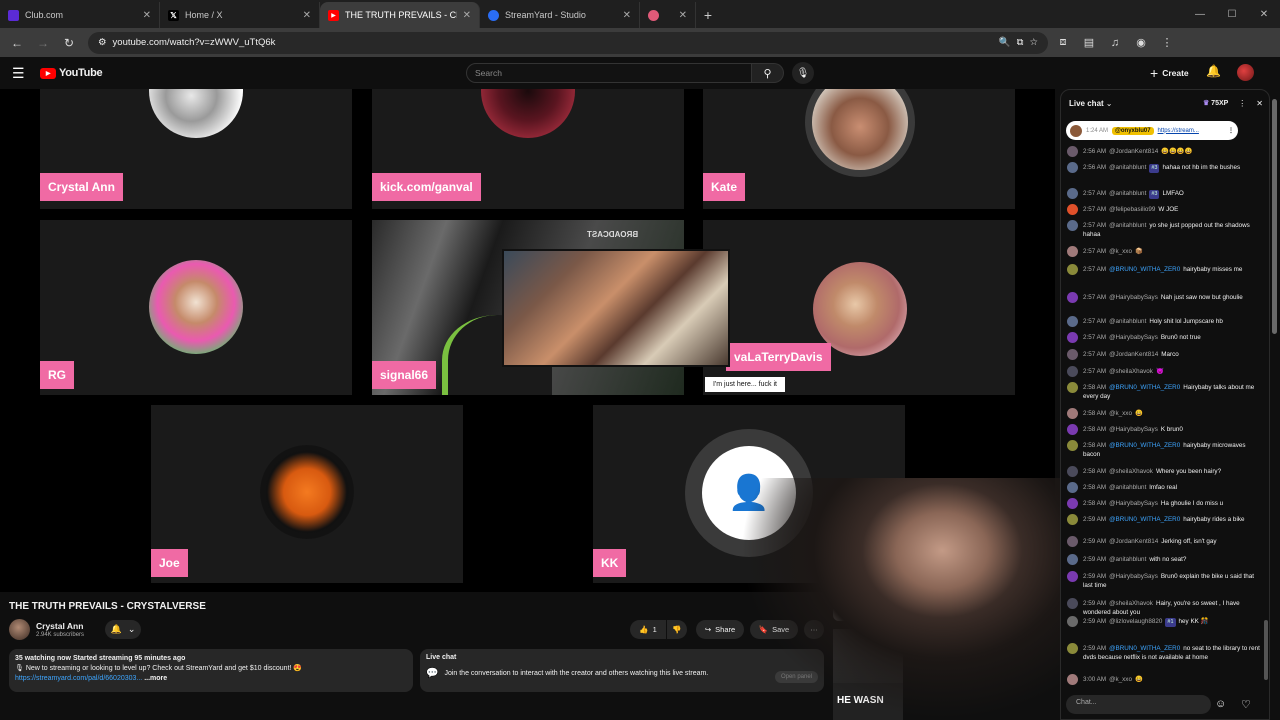  Describe the element at coordinates (1141, 43) in the screenshot. I see `profile-icon: ◉` at that location.